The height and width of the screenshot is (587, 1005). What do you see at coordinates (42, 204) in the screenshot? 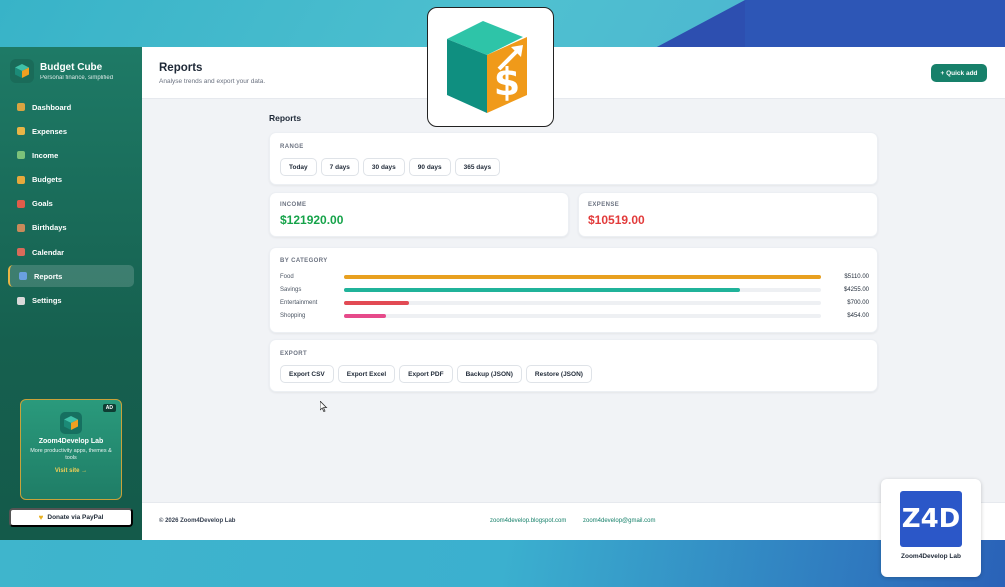
I see `sidebar-item-label: Goals` at bounding box center [42, 204].